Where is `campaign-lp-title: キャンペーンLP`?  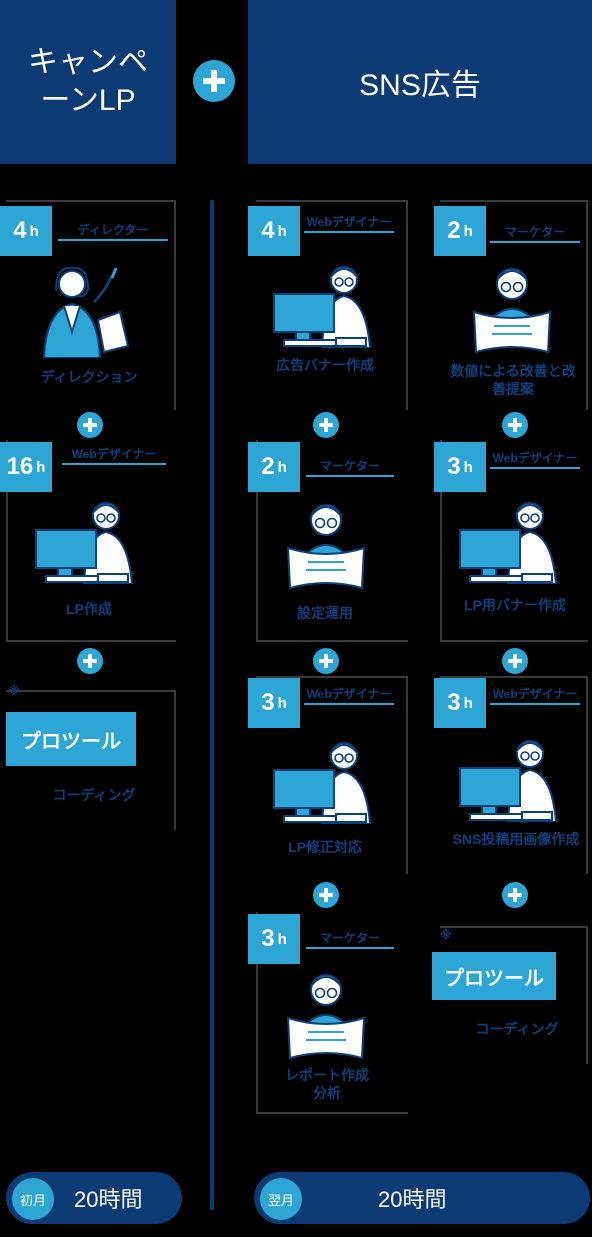 campaign-lp-title: キャンペーンLP is located at coordinates (88, 81).